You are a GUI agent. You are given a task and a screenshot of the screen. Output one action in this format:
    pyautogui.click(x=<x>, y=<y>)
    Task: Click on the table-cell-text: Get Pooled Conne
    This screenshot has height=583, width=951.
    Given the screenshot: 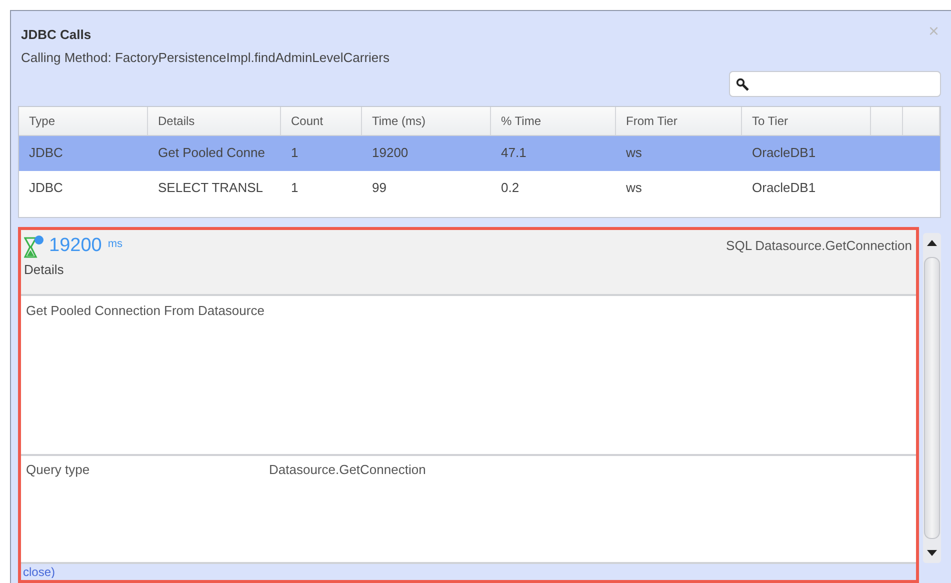 What is the action you would take?
    pyautogui.click(x=211, y=153)
    